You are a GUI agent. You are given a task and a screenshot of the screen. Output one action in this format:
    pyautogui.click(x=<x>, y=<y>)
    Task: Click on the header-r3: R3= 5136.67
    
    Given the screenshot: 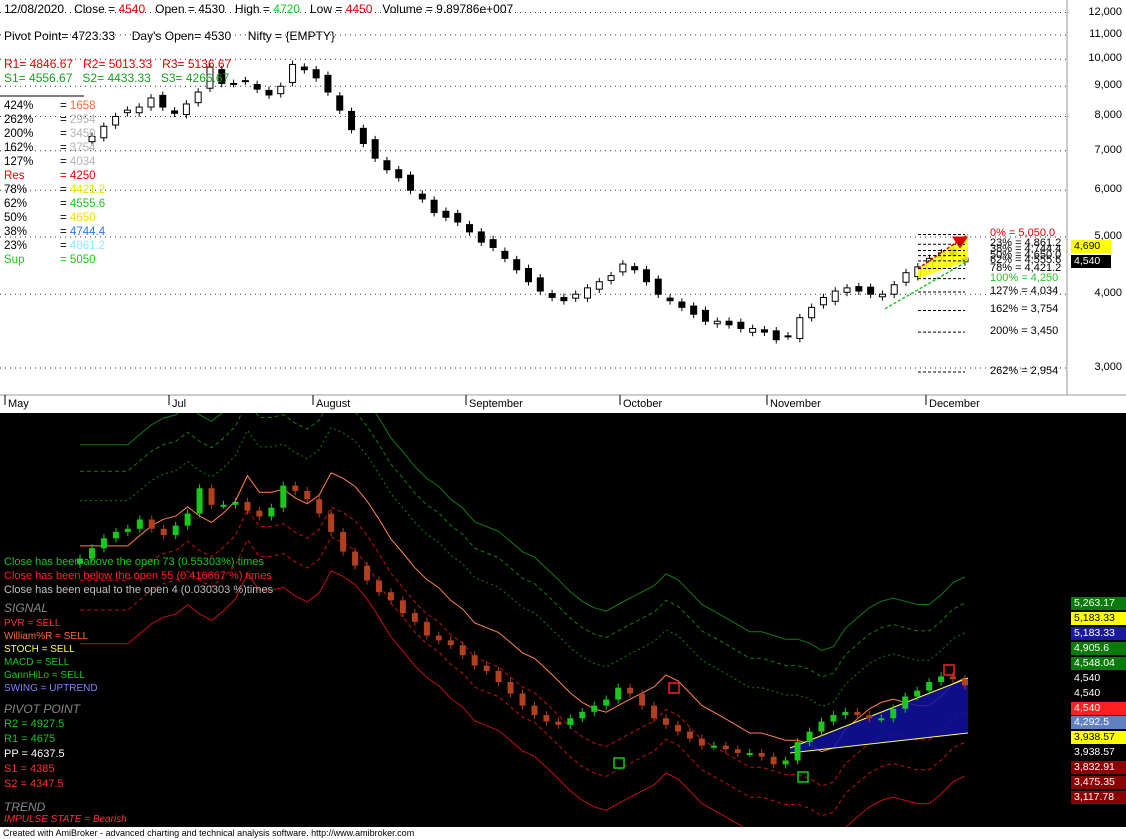 What is the action you would take?
    pyautogui.click(x=197, y=64)
    